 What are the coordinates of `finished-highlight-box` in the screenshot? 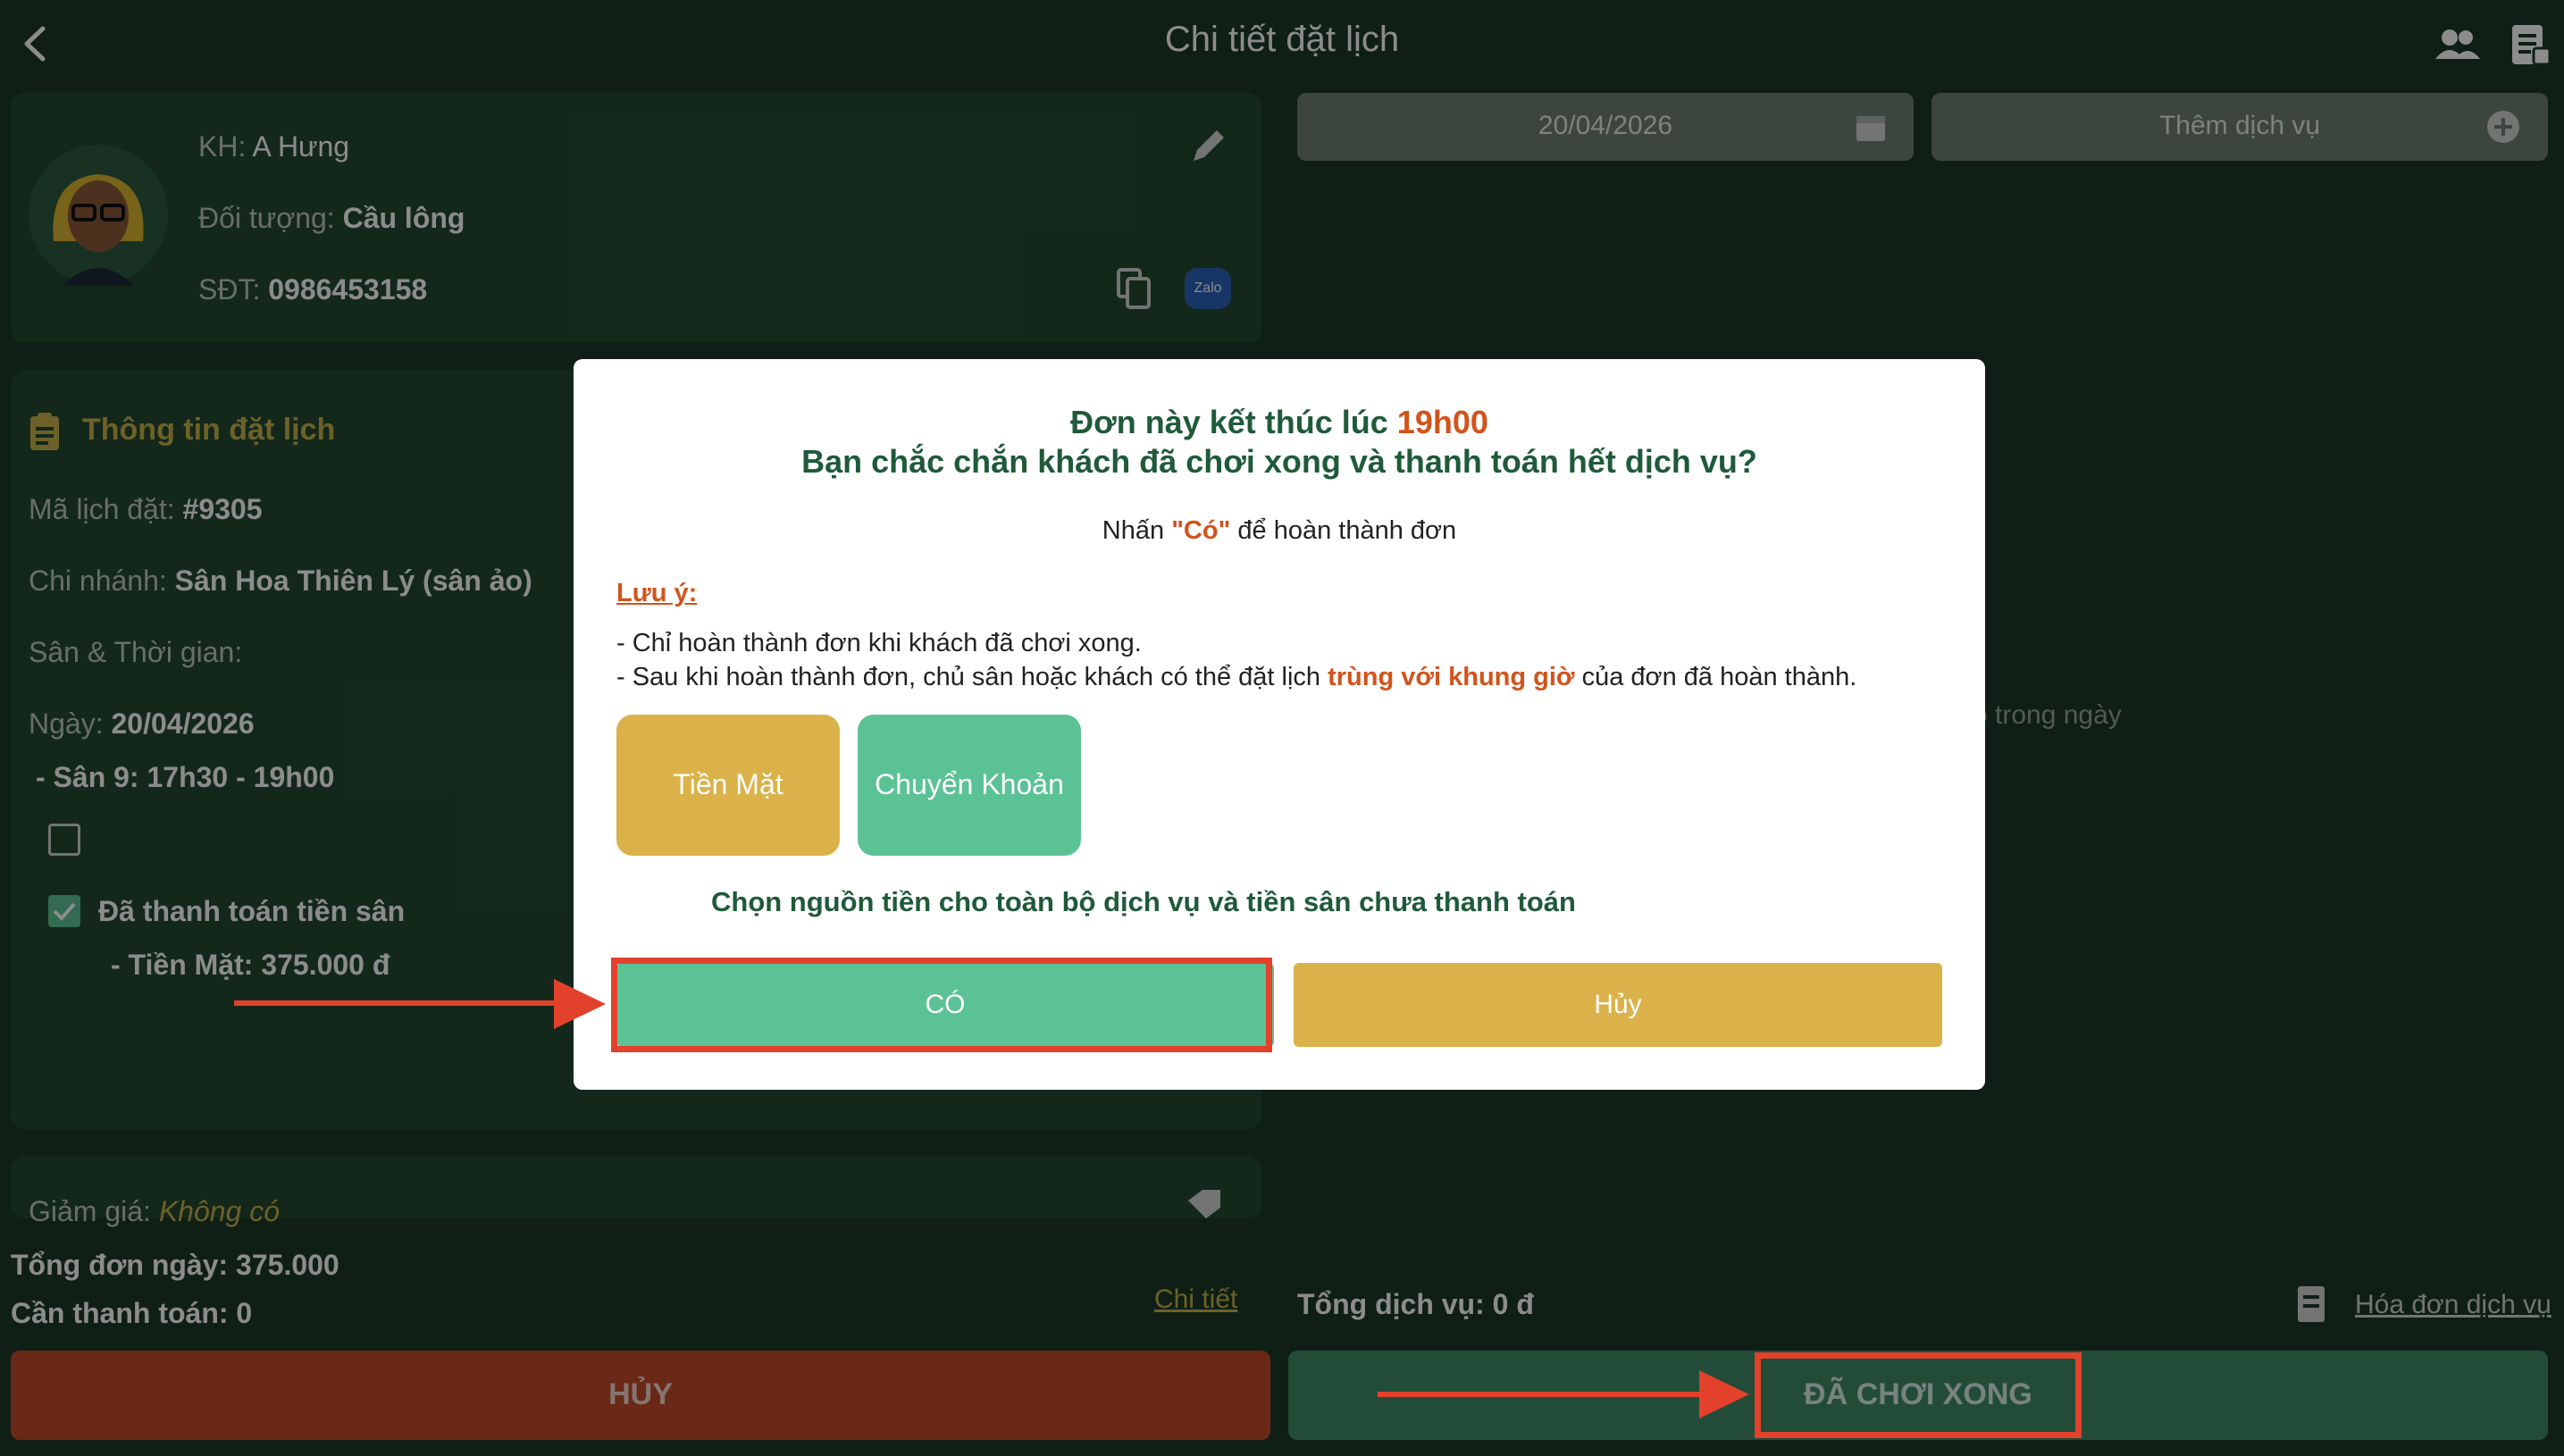 It's located at (1918, 1395).